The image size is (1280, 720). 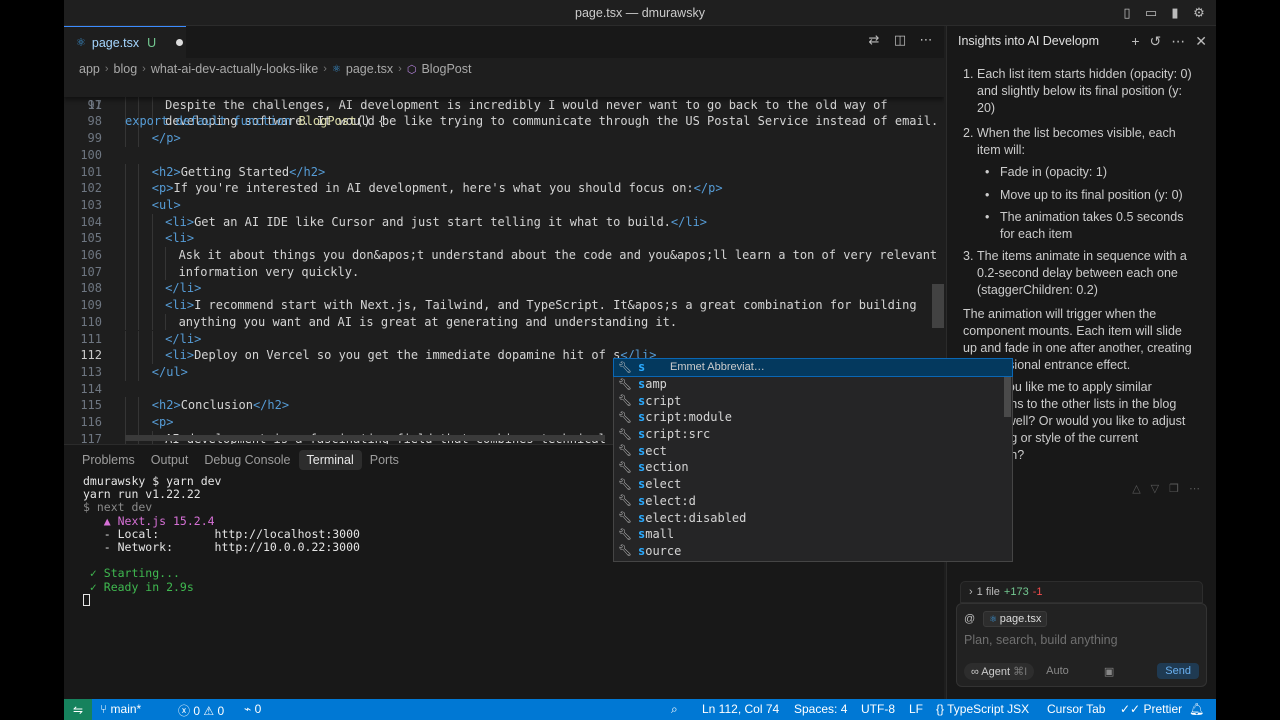 I want to click on toggle-secondary-sidebar-icon: ▮, so click(x=1175, y=13).